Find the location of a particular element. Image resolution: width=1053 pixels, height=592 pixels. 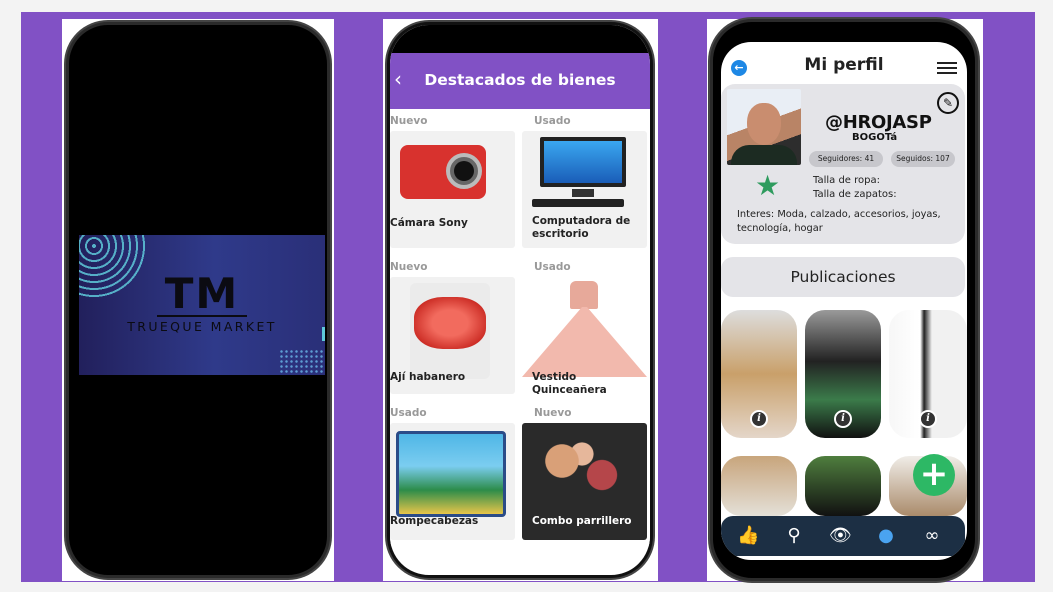

status-bar is located at coordinates (520, 39).